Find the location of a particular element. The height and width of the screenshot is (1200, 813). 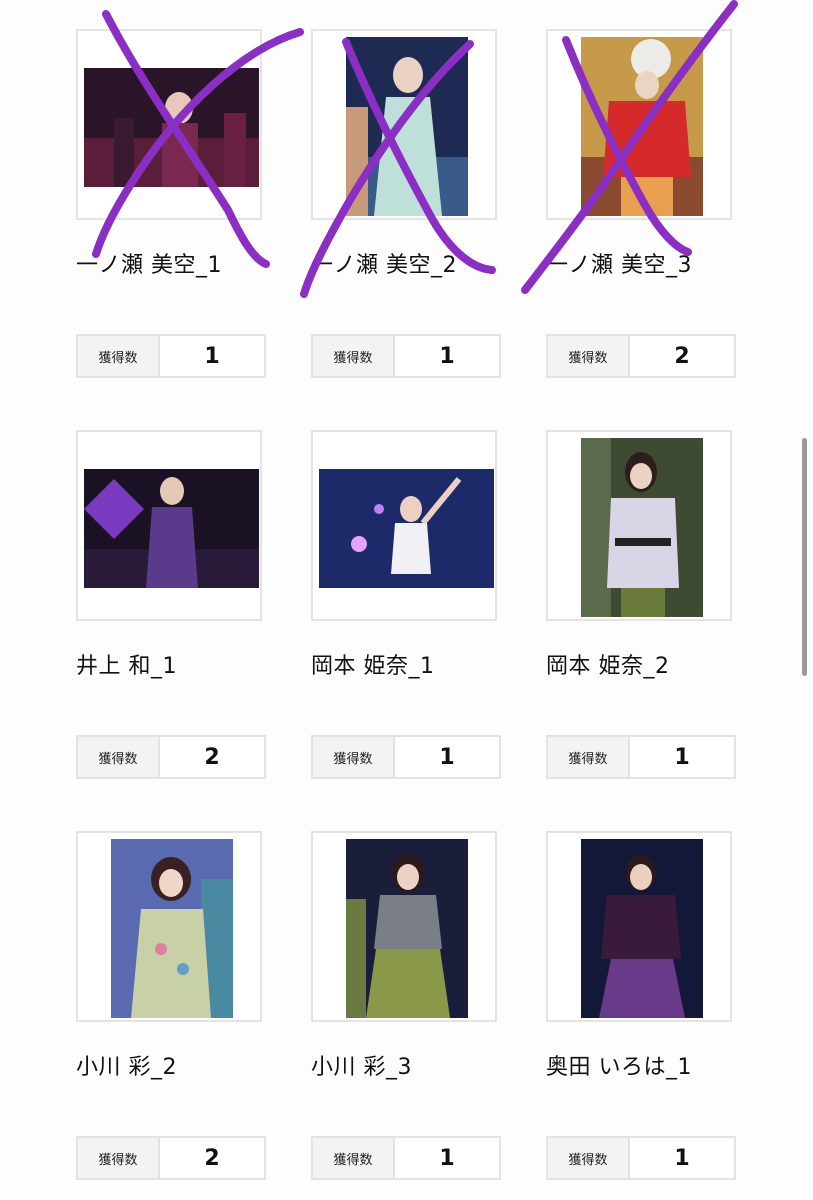

card-name: 一ノ瀬 美空_3 is located at coordinates (619, 265).